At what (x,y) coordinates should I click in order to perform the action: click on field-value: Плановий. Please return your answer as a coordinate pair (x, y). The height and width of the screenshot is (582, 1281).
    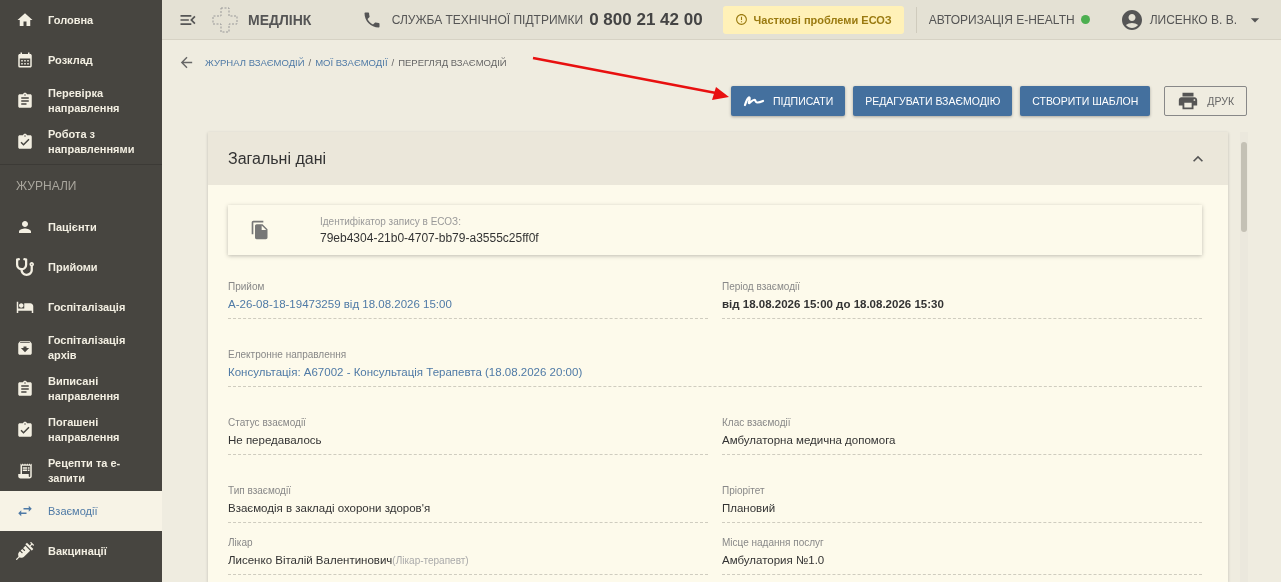
    Looking at the image, I should click on (749, 508).